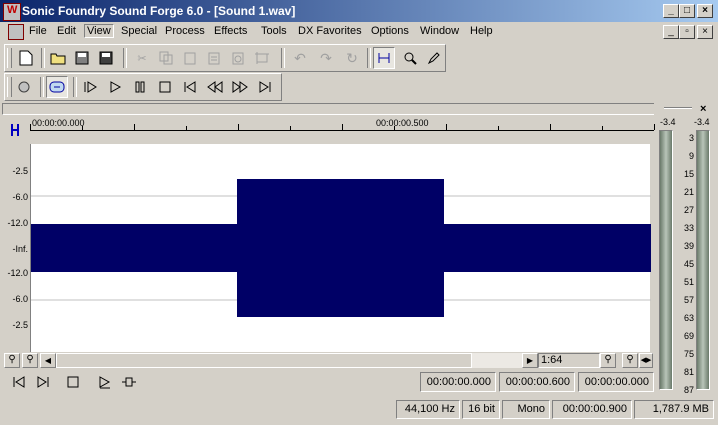  Describe the element at coordinates (73, 382) in the screenshot. I see `playbar-stop-icon` at that location.